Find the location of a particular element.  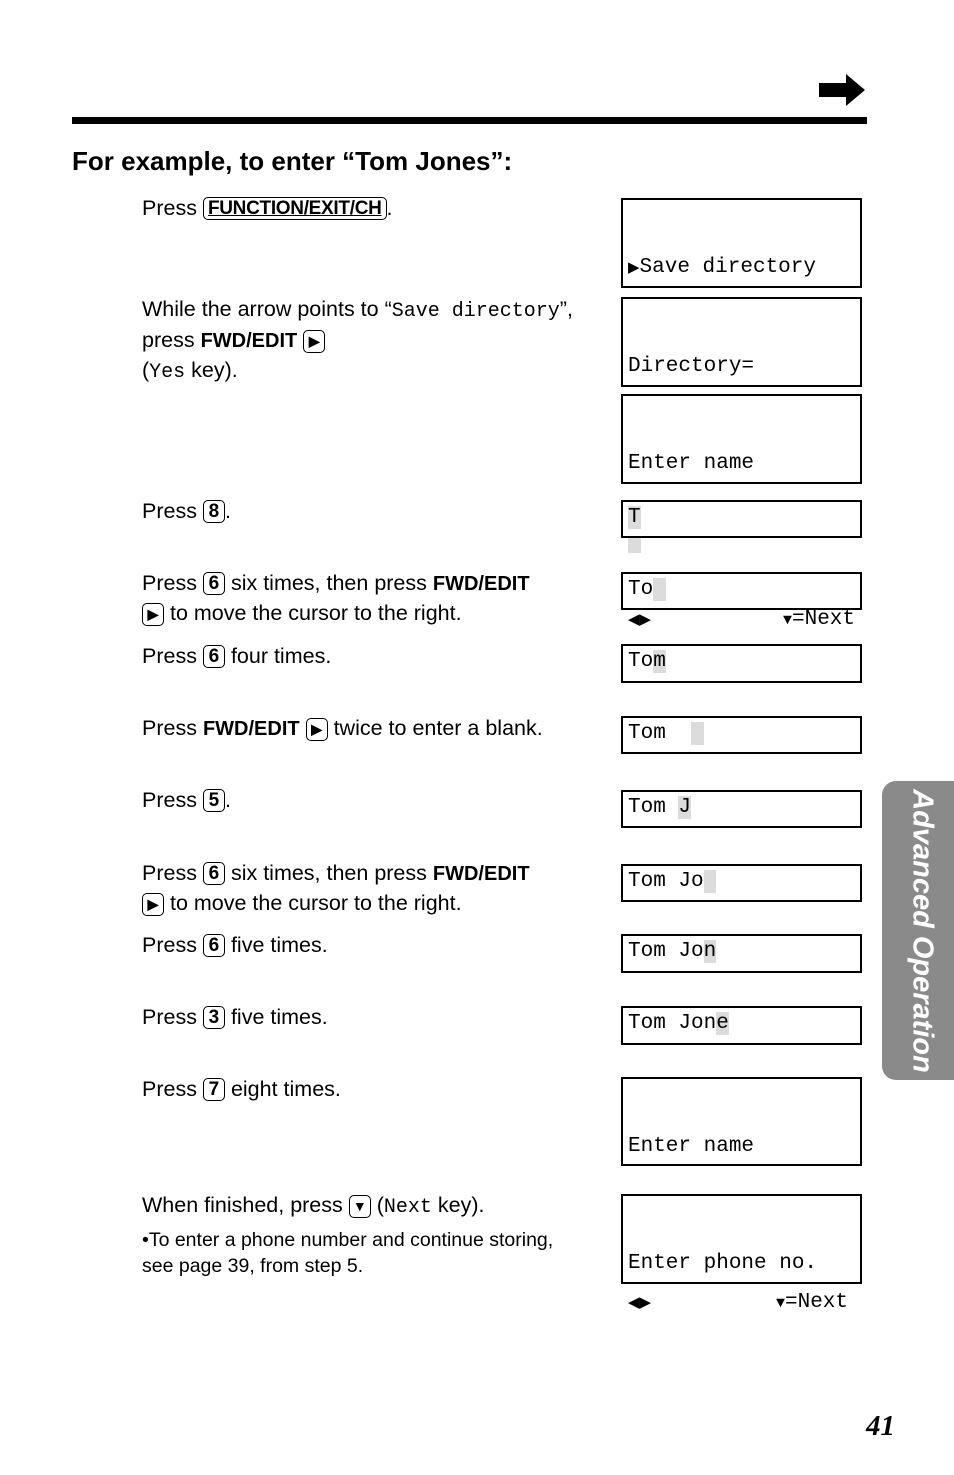

cursor: J is located at coordinates (685, 807).